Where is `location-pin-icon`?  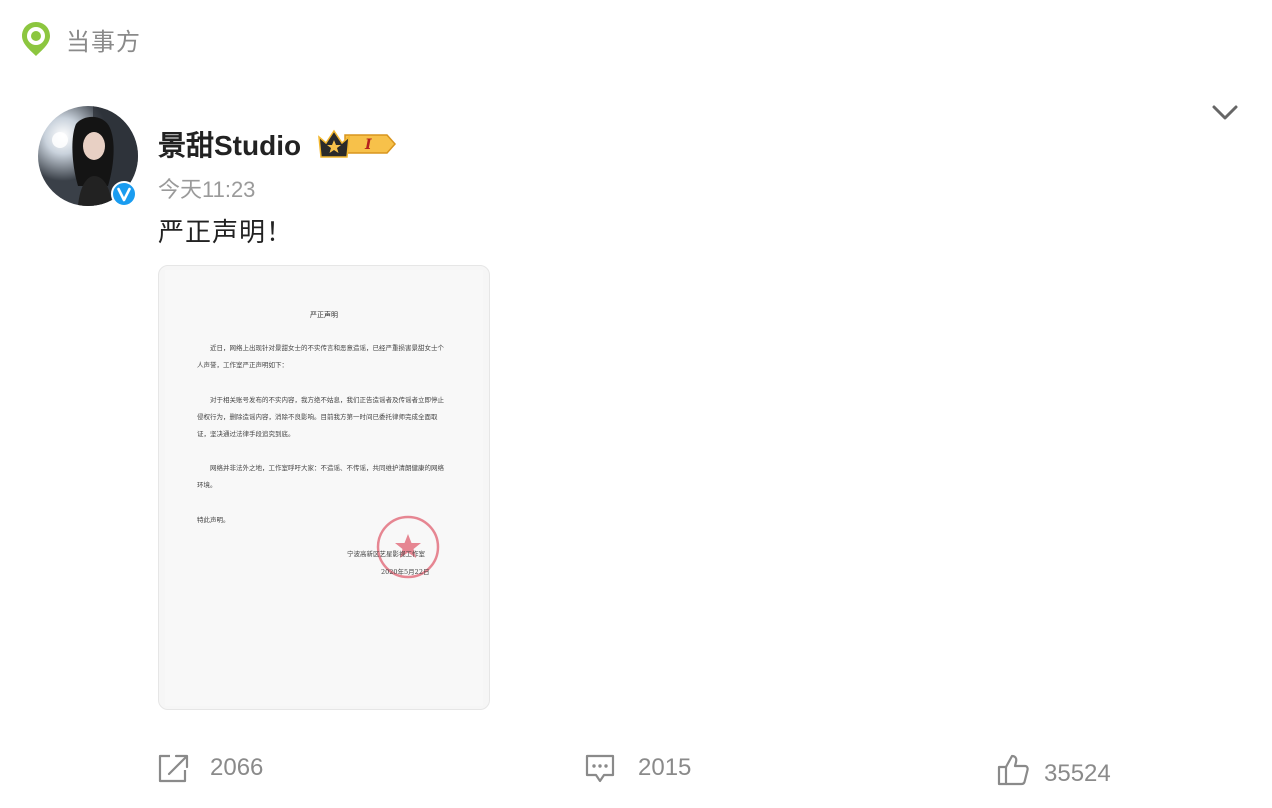 location-pin-icon is located at coordinates (36, 39).